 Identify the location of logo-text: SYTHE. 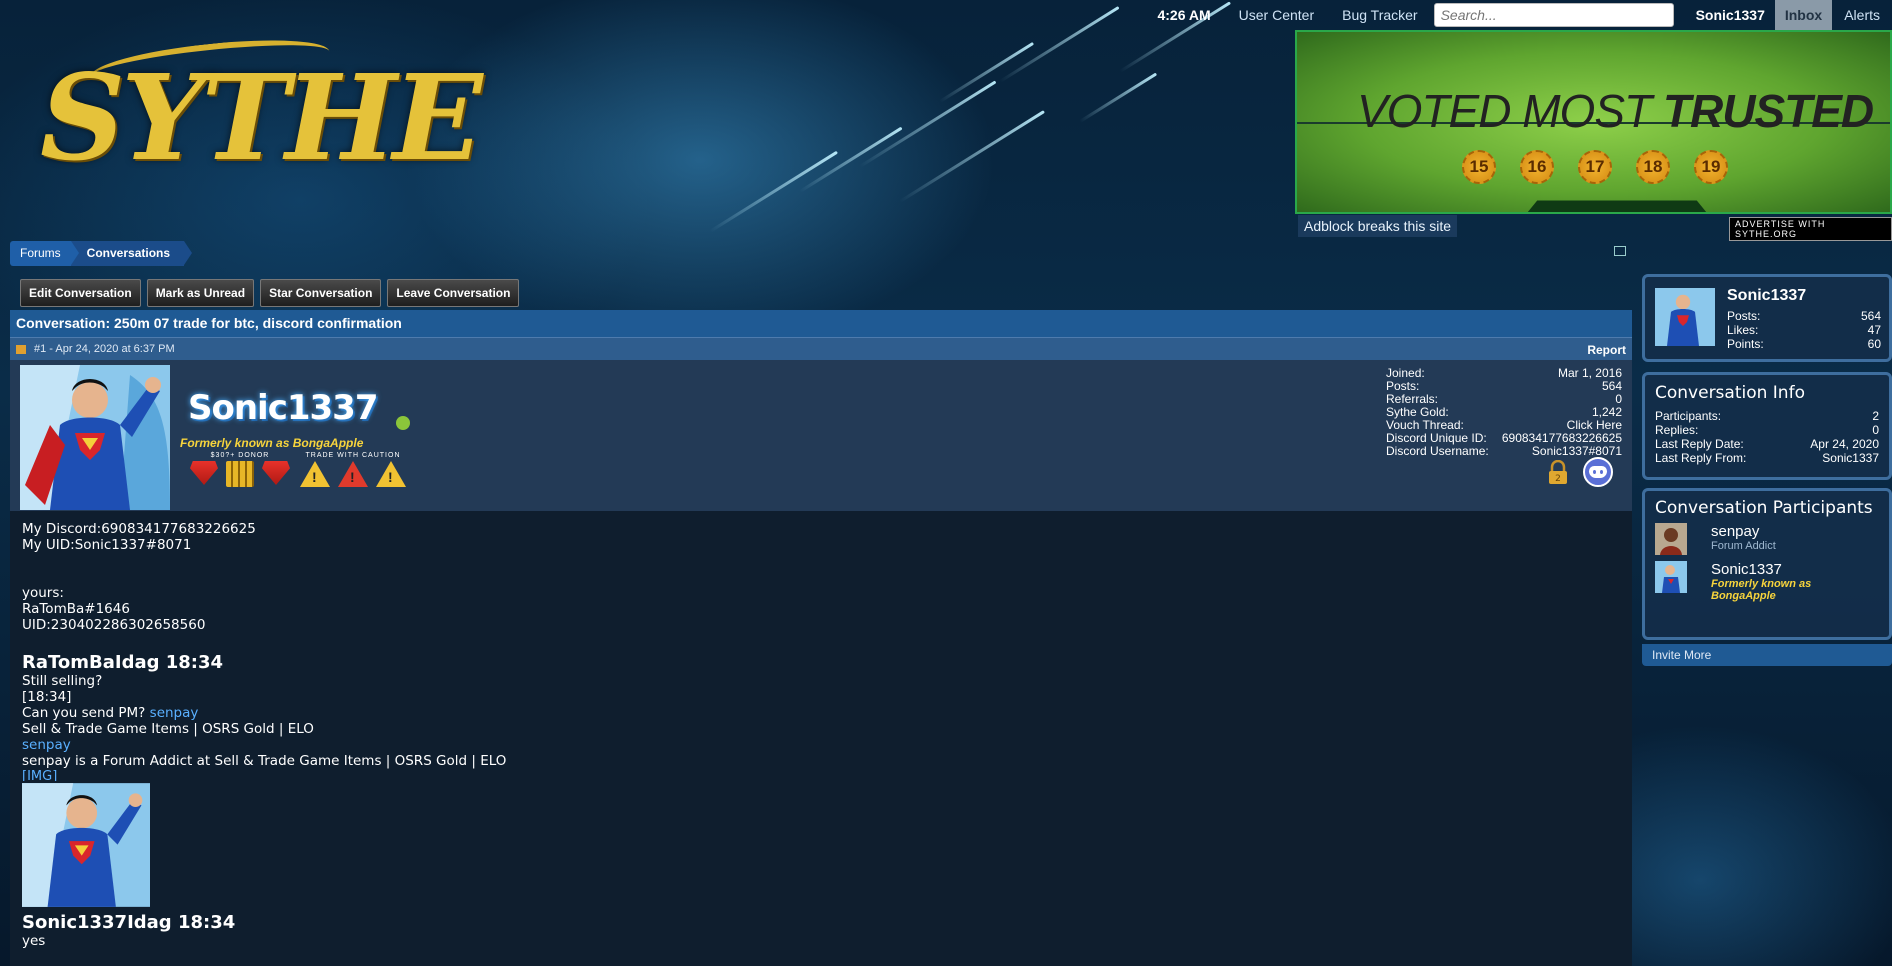
(261, 117).